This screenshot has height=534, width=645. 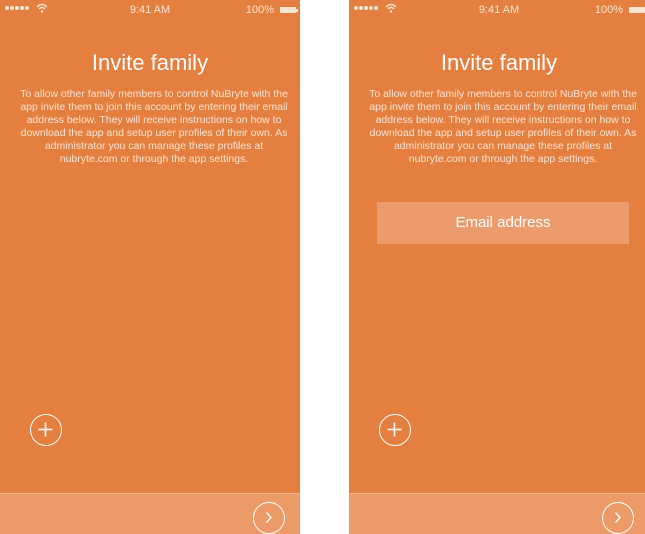 I want to click on email-address-input, so click(x=503, y=223).